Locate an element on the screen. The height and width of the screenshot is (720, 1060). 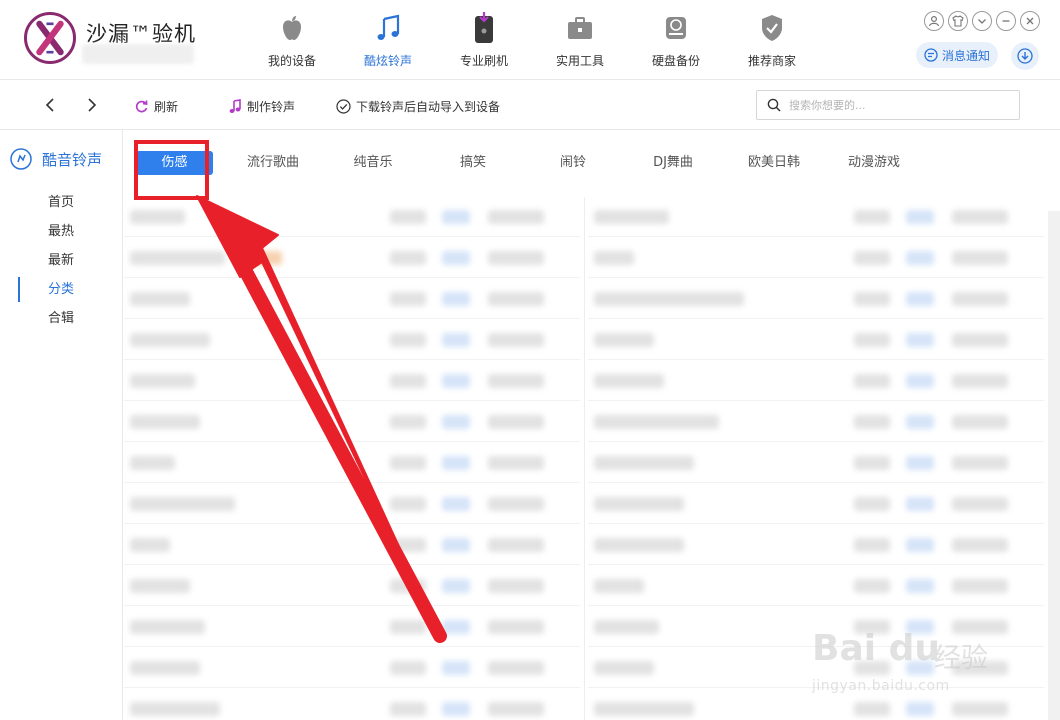
window-controls is located at coordinates (982, 21).